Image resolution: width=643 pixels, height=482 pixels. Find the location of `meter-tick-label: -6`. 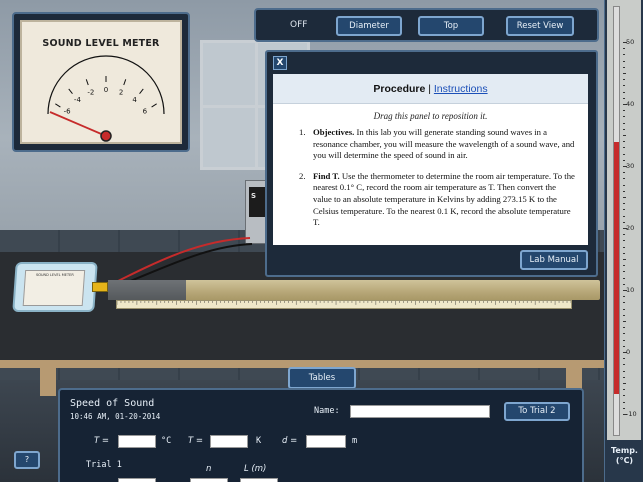

meter-tick-label: -6 is located at coordinates (68, 111).